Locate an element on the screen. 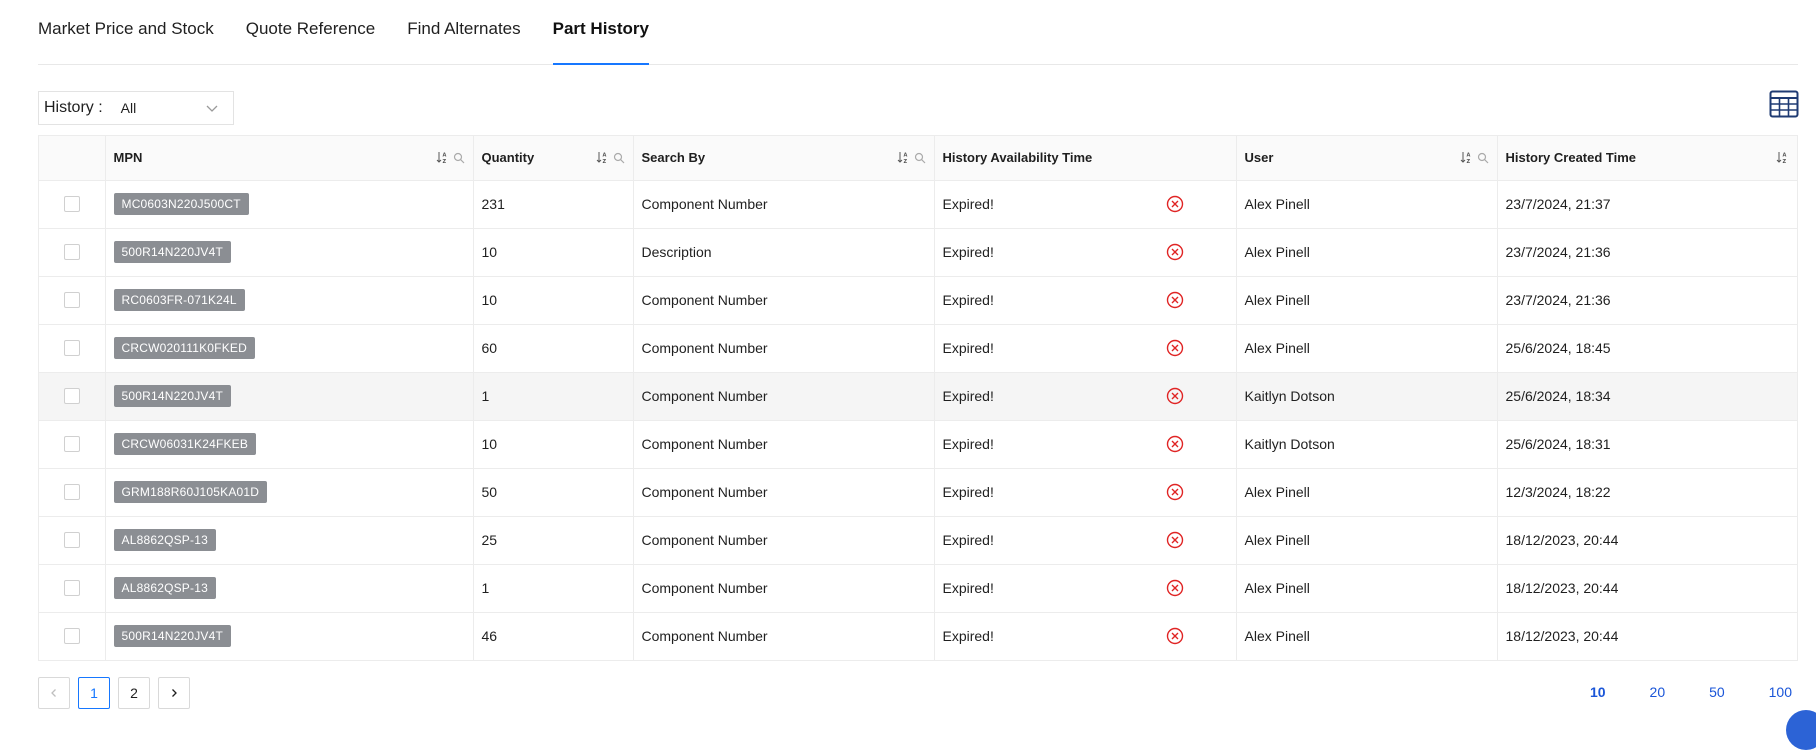 This screenshot has height=750, width=1816. mpn-tag: CRCW020111K0FKED is located at coordinates (184, 348).